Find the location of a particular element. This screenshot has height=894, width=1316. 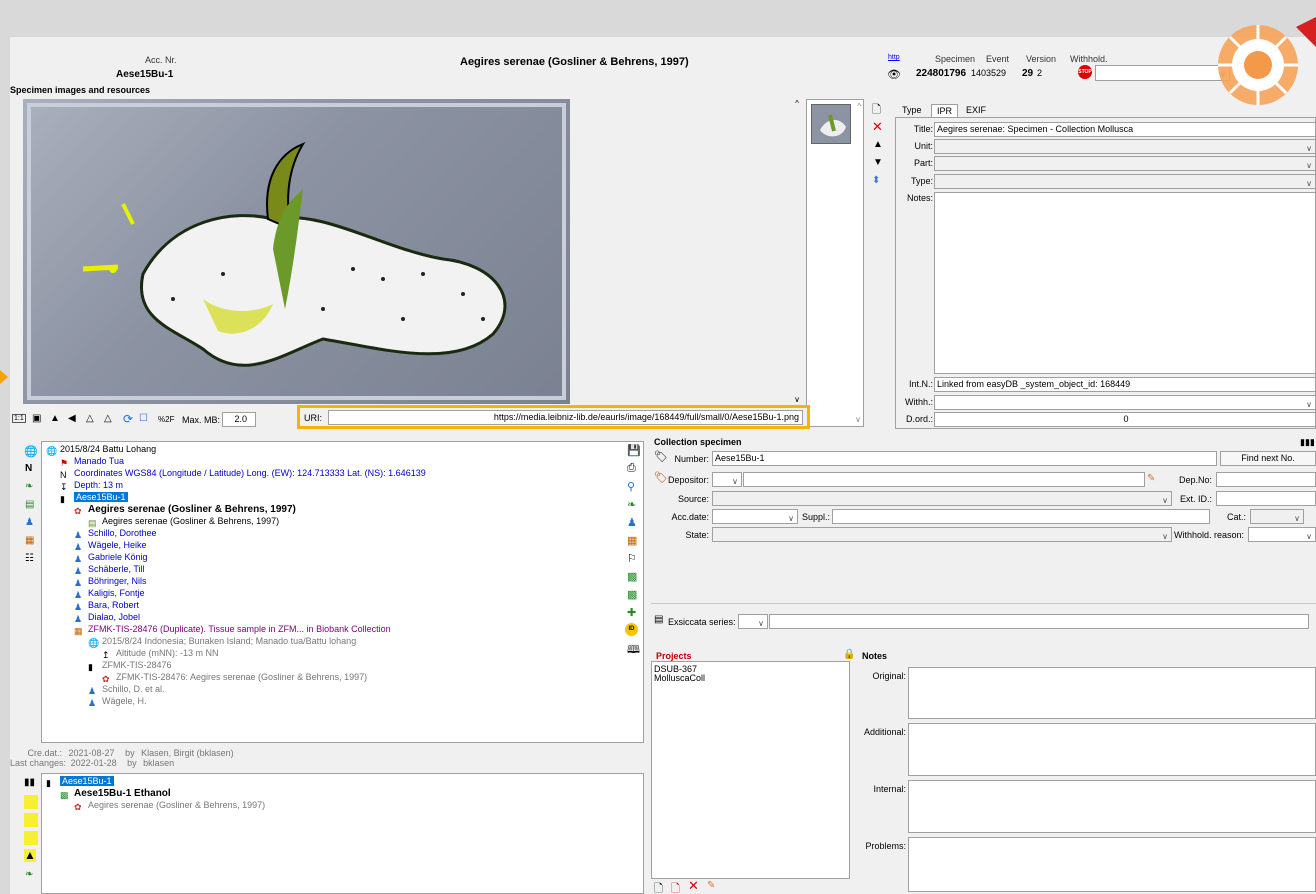

barcode-icon: ▮▮ is located at coordinates (29, 782).